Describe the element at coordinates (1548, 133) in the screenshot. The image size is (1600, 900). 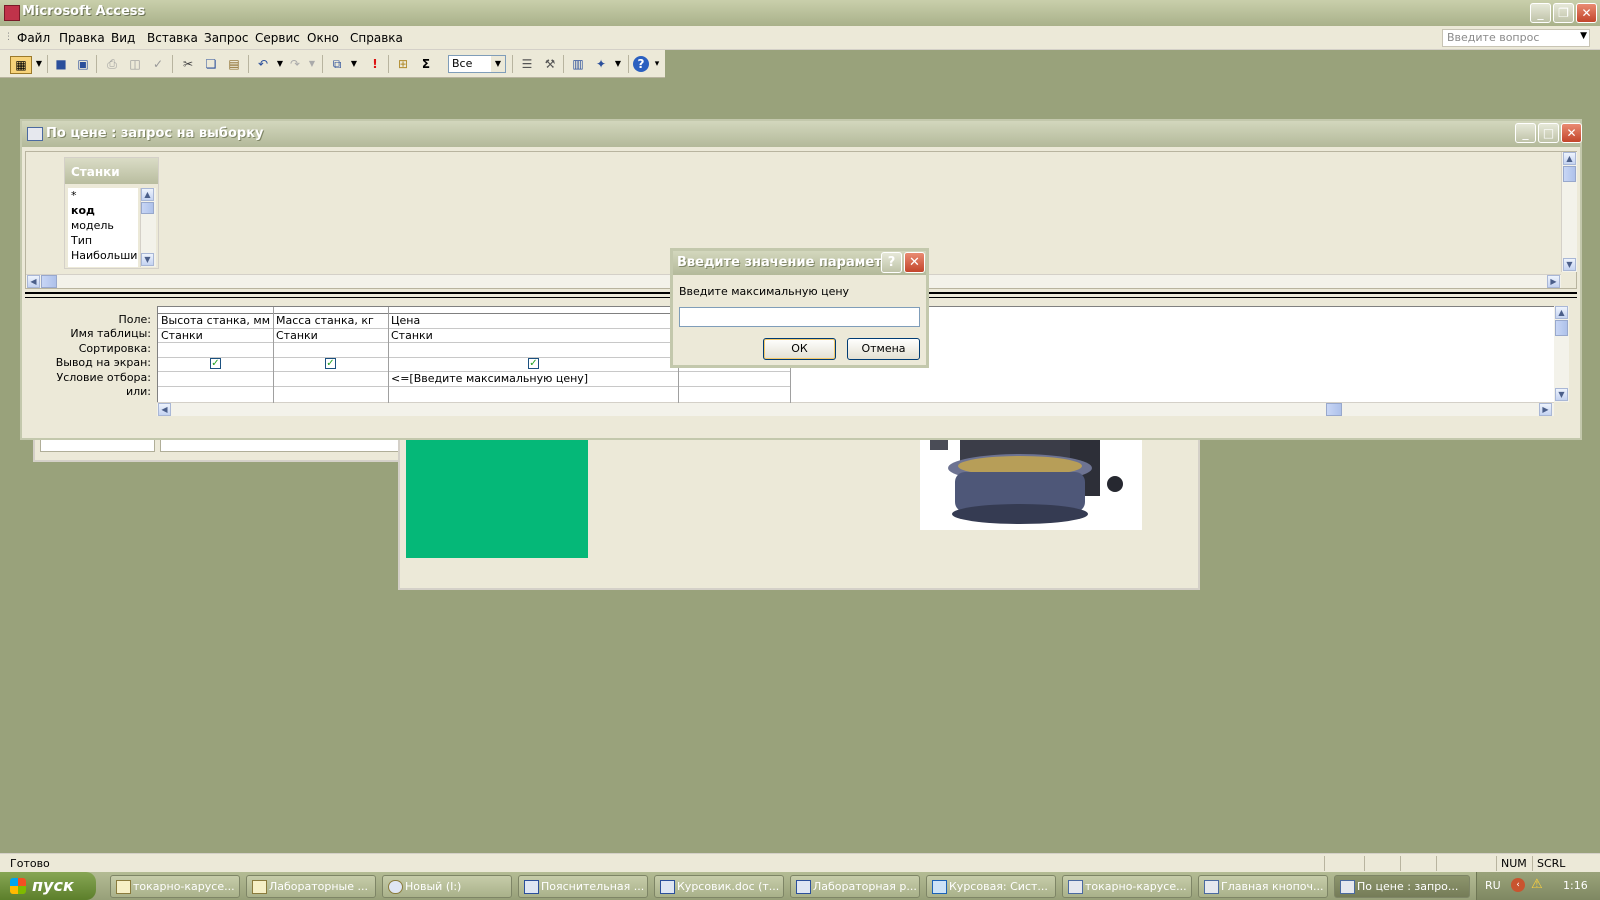
I see `query-maximize-button: □` at that location.